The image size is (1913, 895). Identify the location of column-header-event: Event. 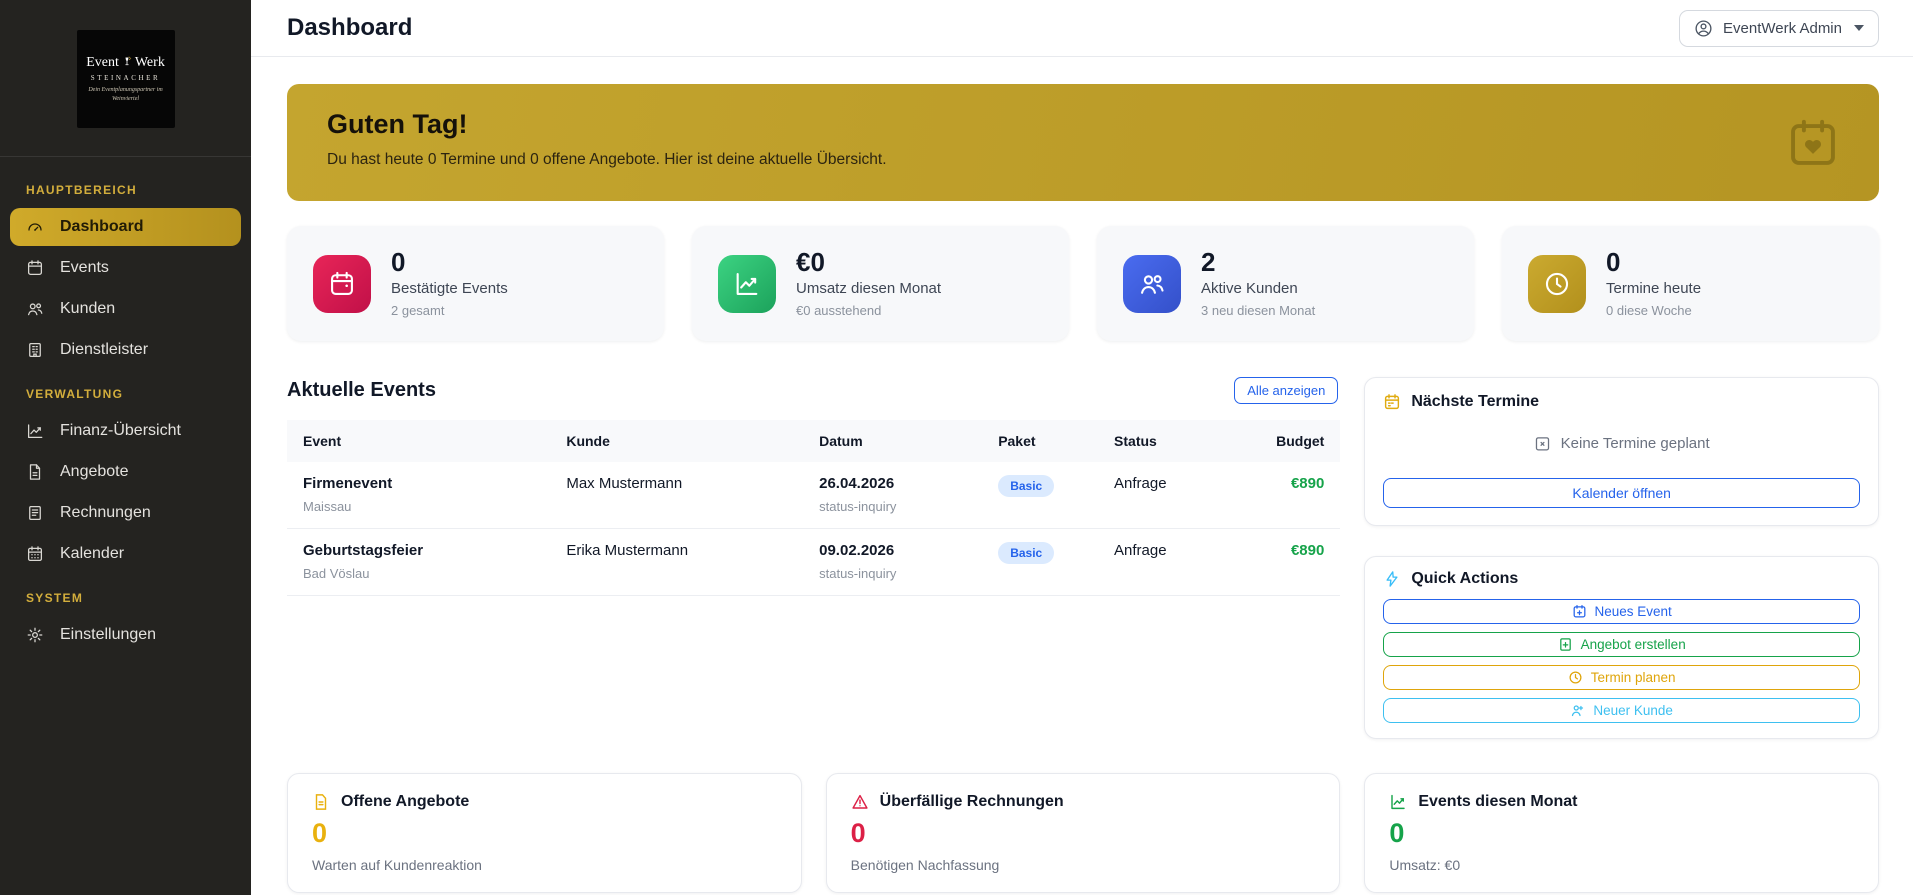
(419, 441).